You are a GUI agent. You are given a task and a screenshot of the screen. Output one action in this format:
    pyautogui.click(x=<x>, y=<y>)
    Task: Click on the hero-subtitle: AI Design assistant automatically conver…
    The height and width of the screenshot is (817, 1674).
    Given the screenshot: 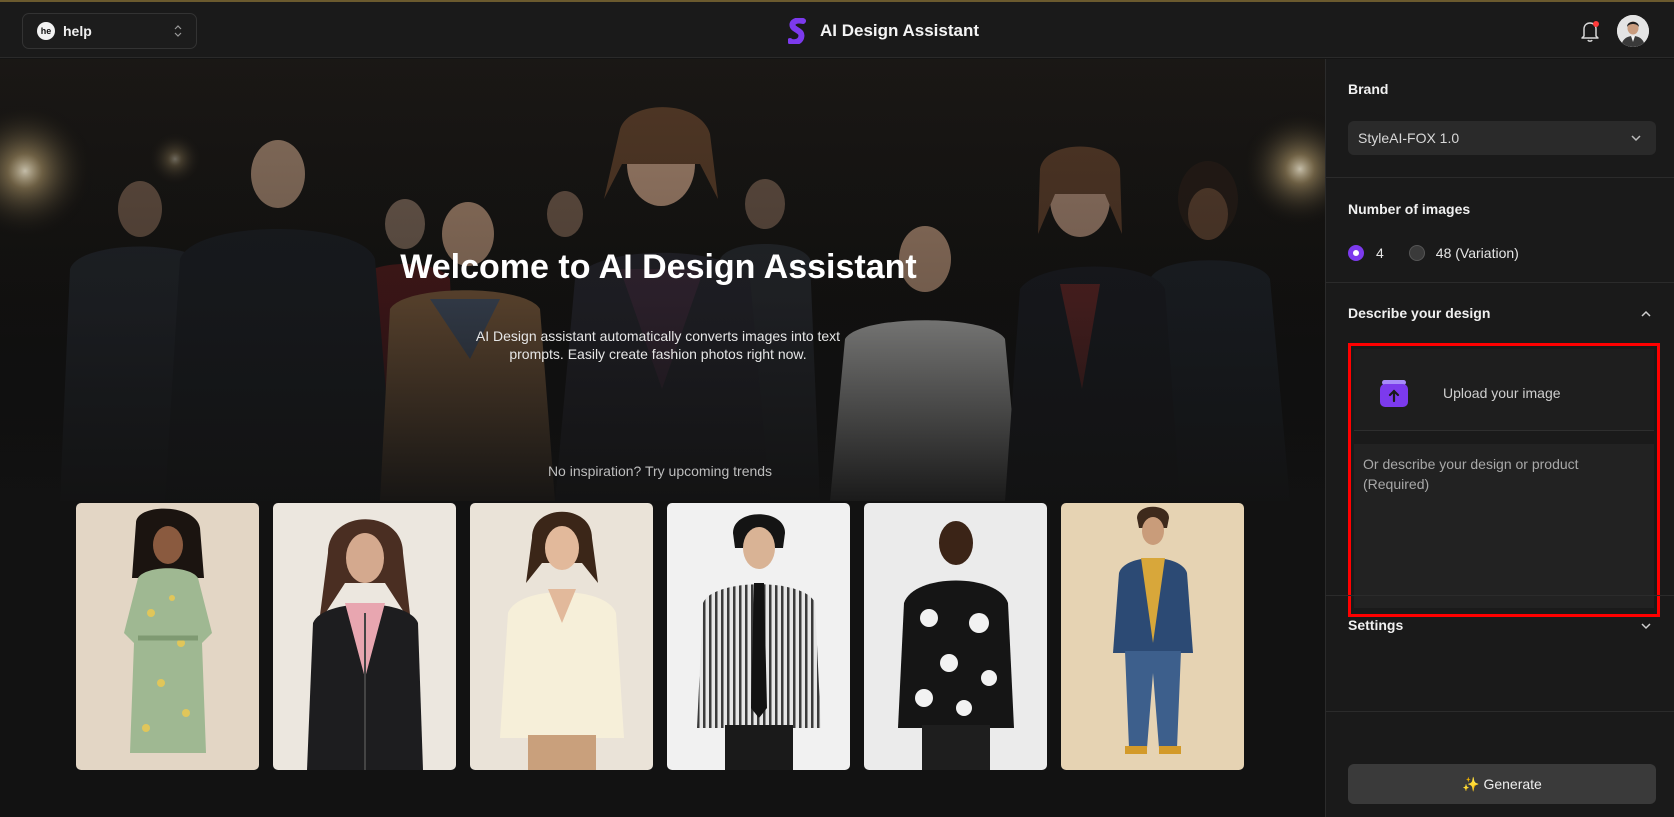 What is the action you would take?
    pyautogui.click(x=658, y=345)
    